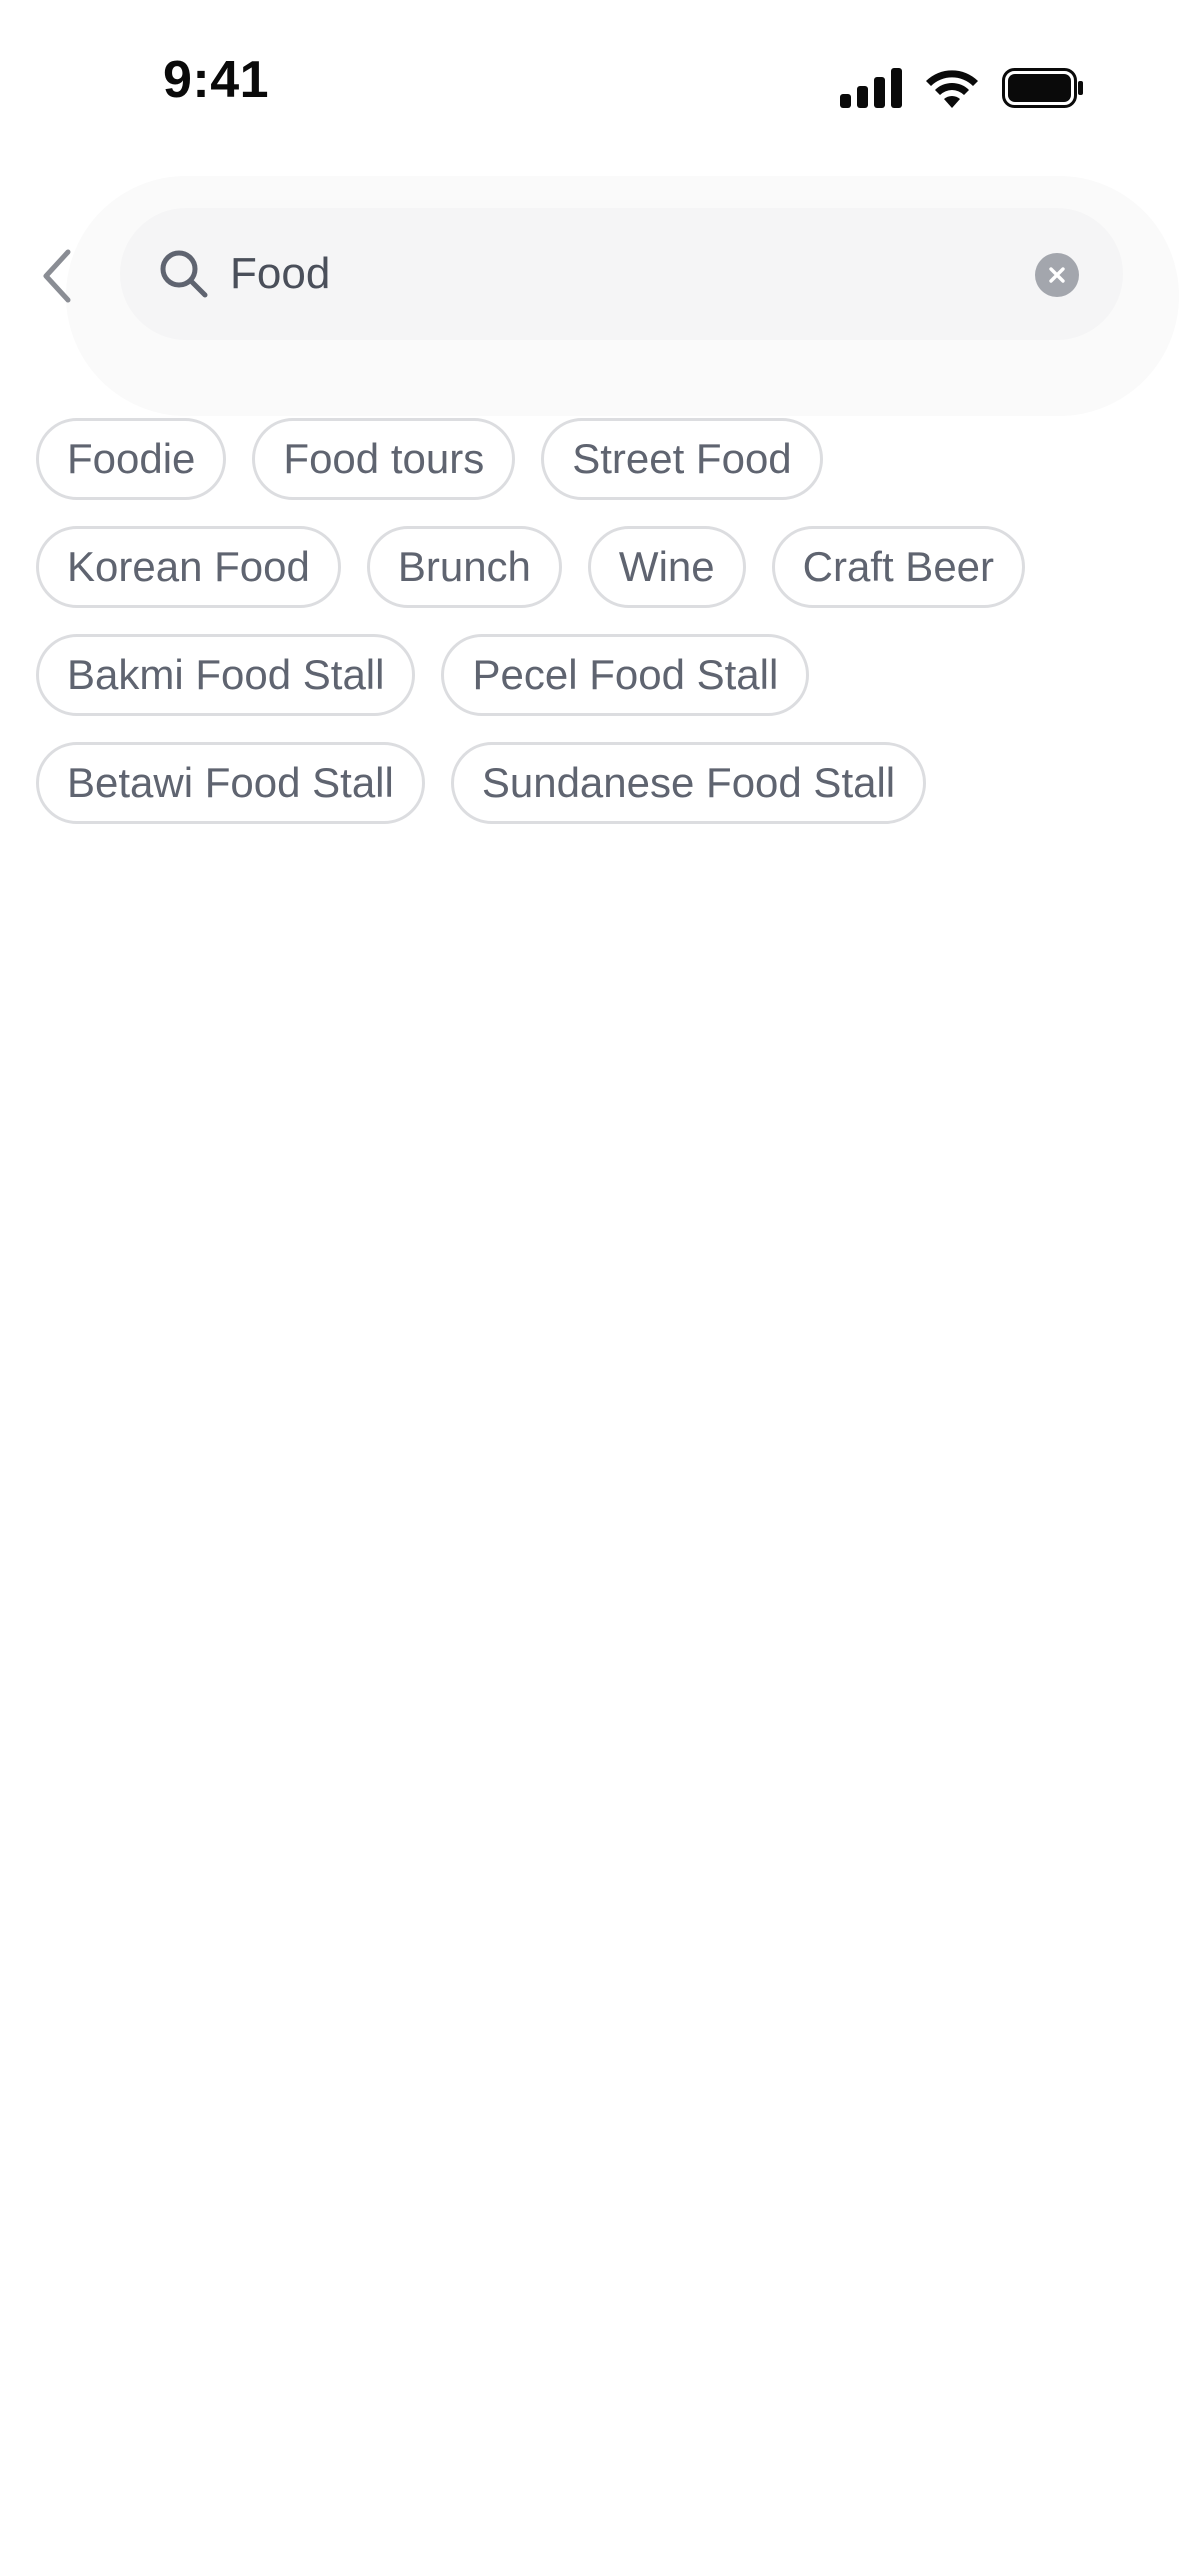  I want to click on chip-craft-beer: Craft Beer, so click(898, 567).